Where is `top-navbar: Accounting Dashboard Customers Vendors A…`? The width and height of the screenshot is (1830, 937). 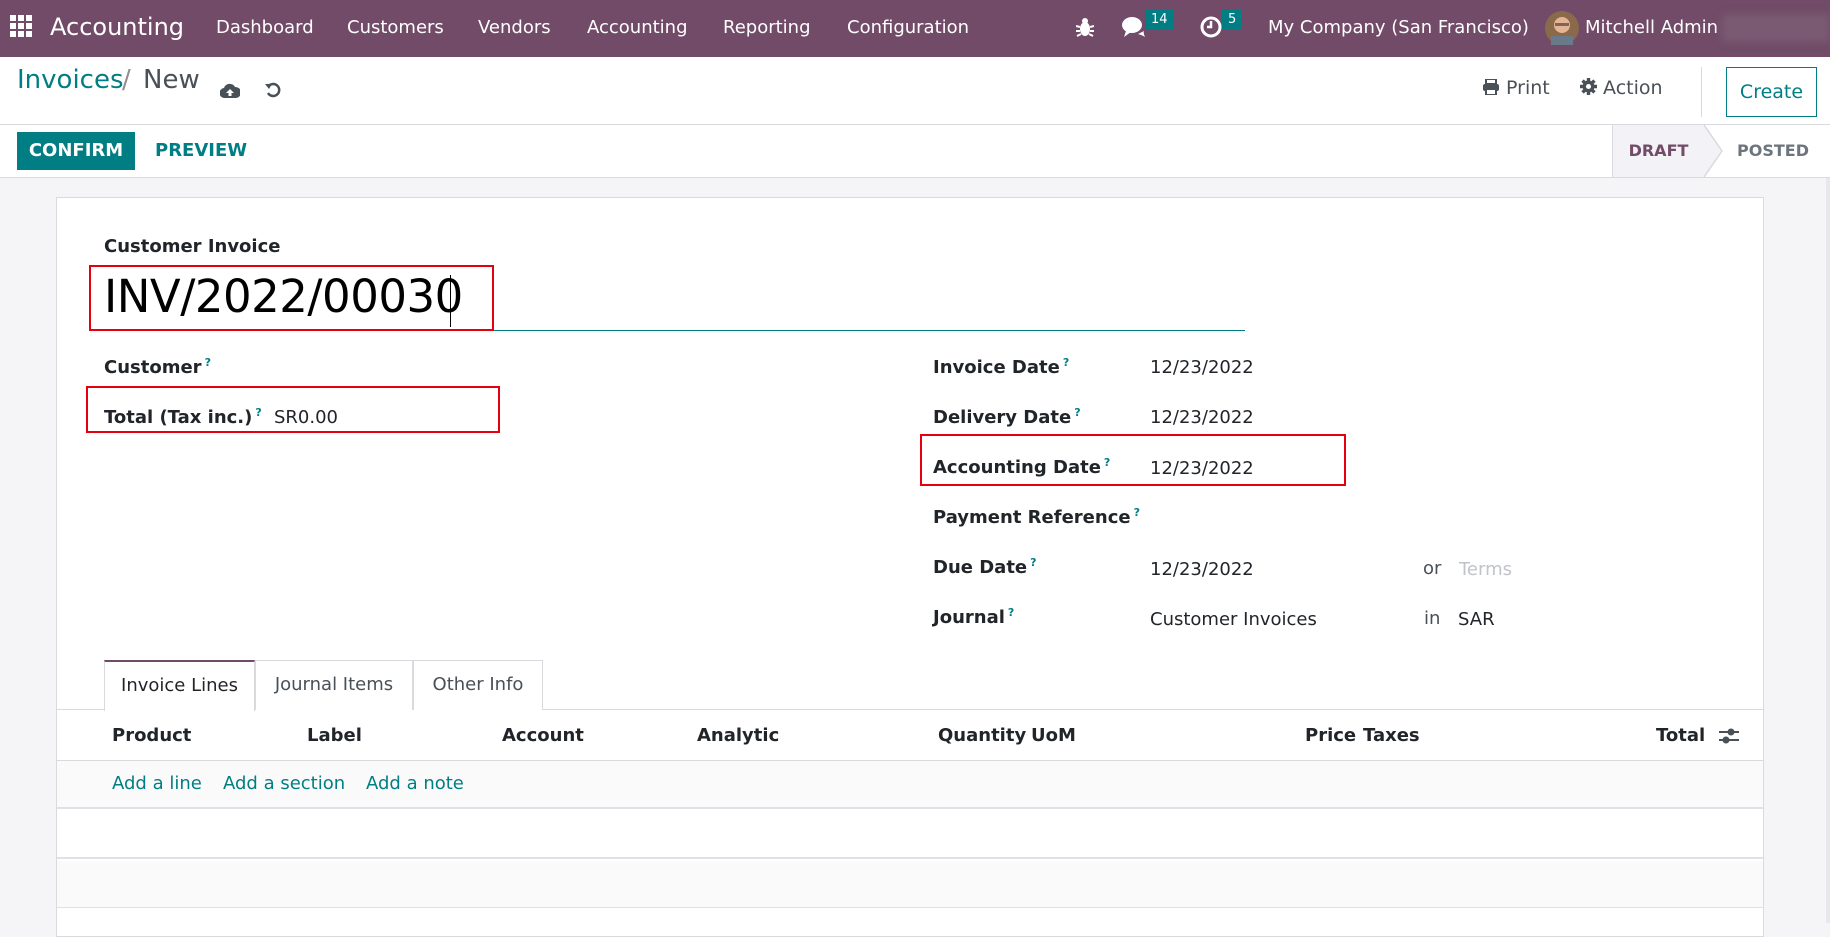
top-navbar: Accounting Dashboard Customers Vendors A… is located at coordinates (915, 28).